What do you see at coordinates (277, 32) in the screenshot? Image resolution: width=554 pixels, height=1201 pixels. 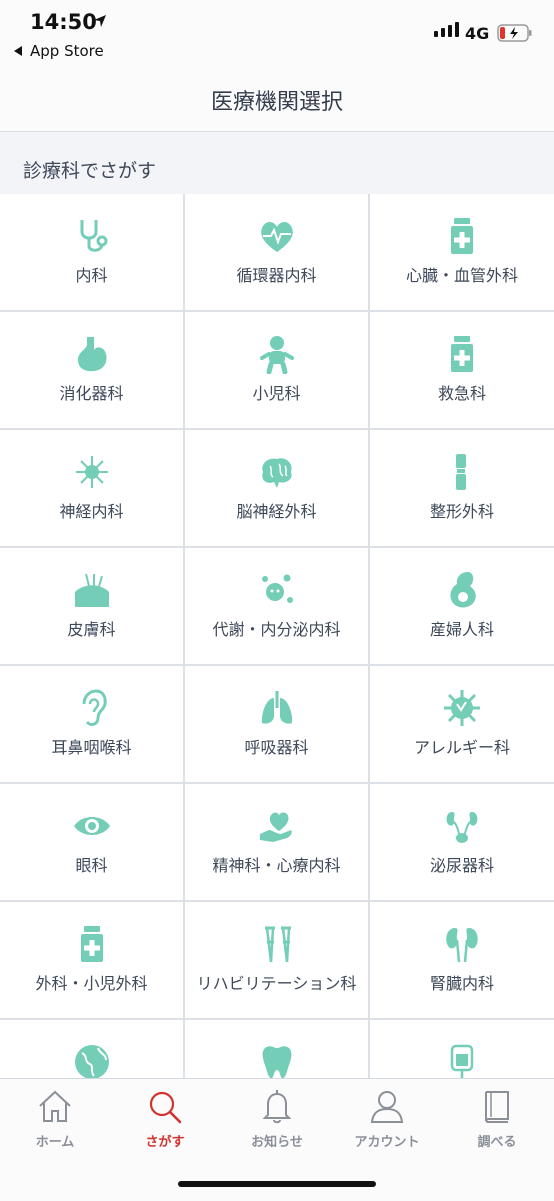 I see `status-bar: 14:50 App Store 4G` at bounding box center [277, 32].